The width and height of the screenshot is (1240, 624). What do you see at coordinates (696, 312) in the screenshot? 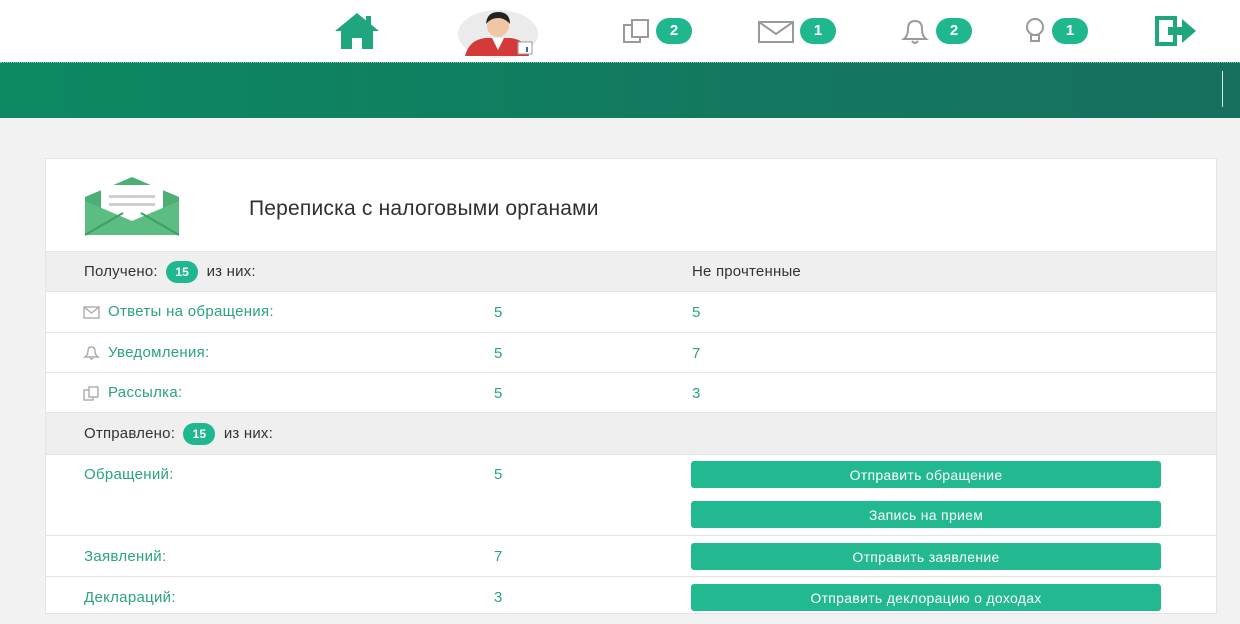
I see `answers-unread: 5` at bounding box center [696, 312].